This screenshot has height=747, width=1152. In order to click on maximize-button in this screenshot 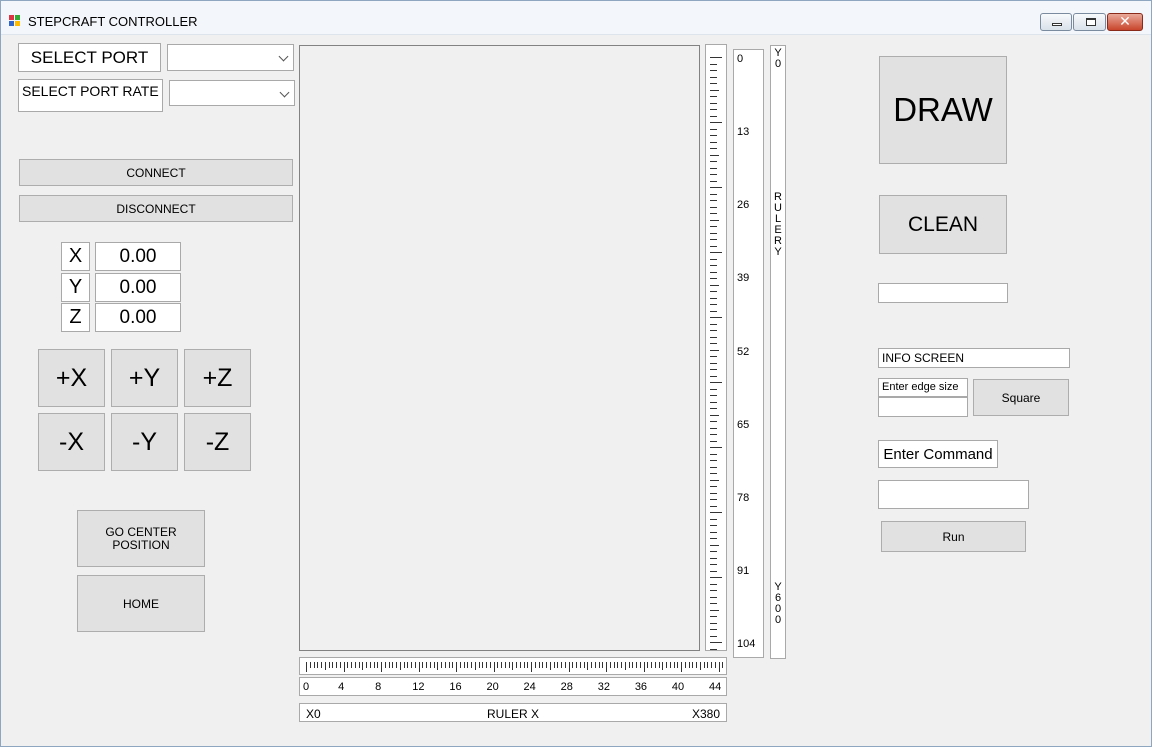, I will do `click(1089, 22)`.